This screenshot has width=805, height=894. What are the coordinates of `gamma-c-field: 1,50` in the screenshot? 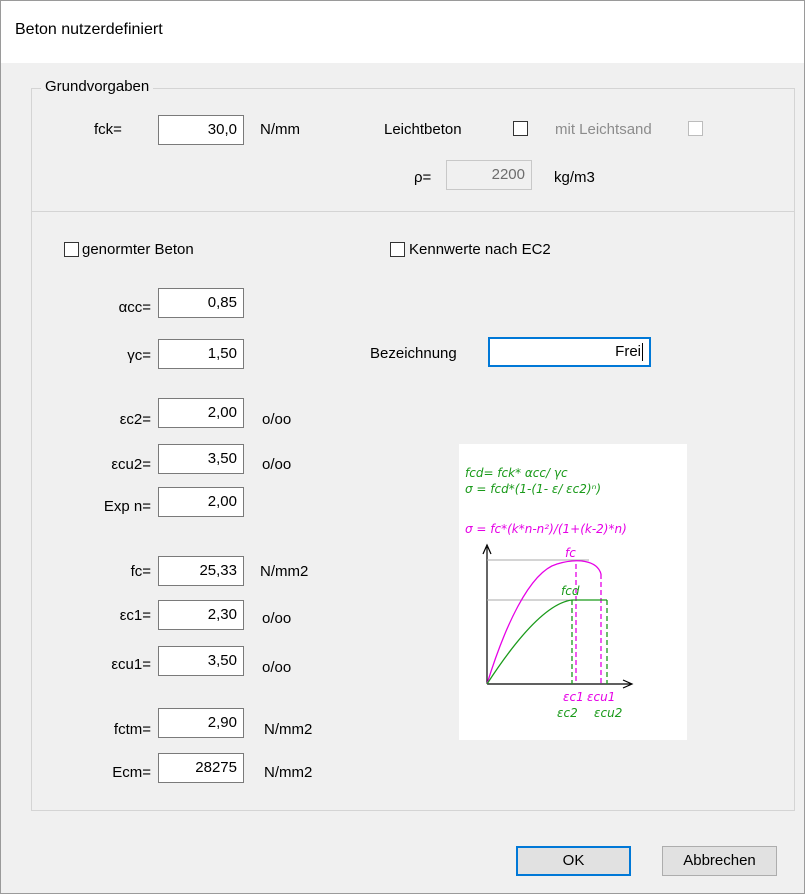 It's located at (201, 354).